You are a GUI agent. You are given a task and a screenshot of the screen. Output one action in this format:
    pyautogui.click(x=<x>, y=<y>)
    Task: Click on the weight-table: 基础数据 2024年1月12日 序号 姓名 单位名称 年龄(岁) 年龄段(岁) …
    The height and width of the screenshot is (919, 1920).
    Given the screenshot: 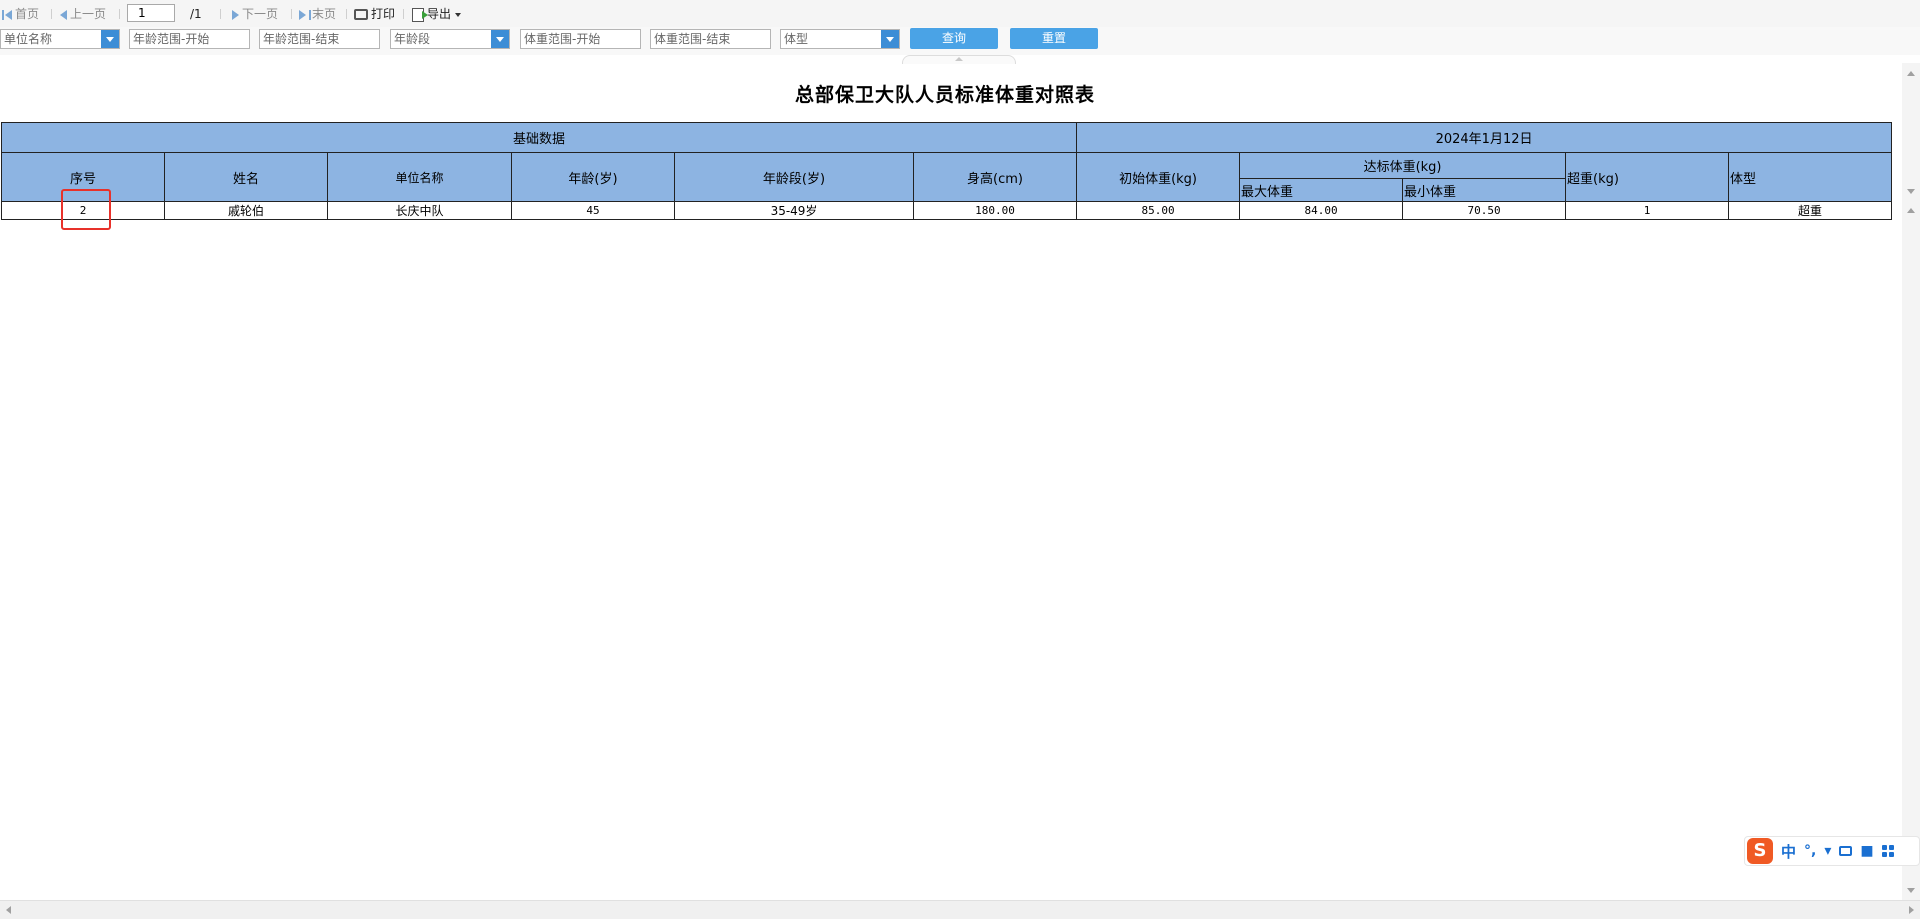 What is the action you would take?
    pyautogui.click(x=946, y=171)
    